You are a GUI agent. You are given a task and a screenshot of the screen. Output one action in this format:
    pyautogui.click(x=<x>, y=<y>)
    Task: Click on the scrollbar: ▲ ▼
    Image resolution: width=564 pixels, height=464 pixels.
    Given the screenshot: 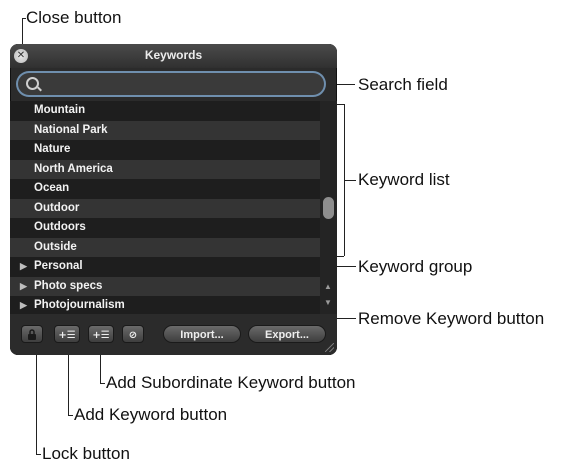 What is the action you would take?
    pyautogui.click(x=328, y=207)
    